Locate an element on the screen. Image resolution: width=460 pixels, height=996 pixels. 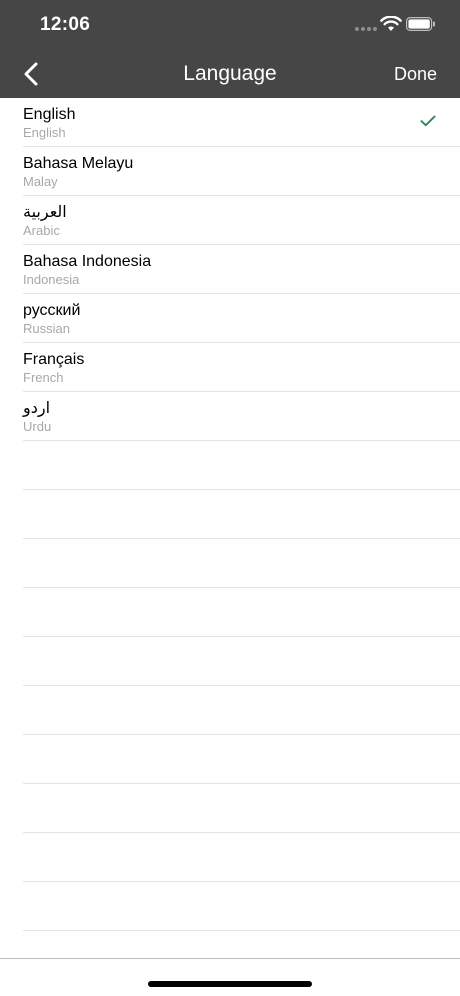
home-indicator is located at coordinates (230, 984).